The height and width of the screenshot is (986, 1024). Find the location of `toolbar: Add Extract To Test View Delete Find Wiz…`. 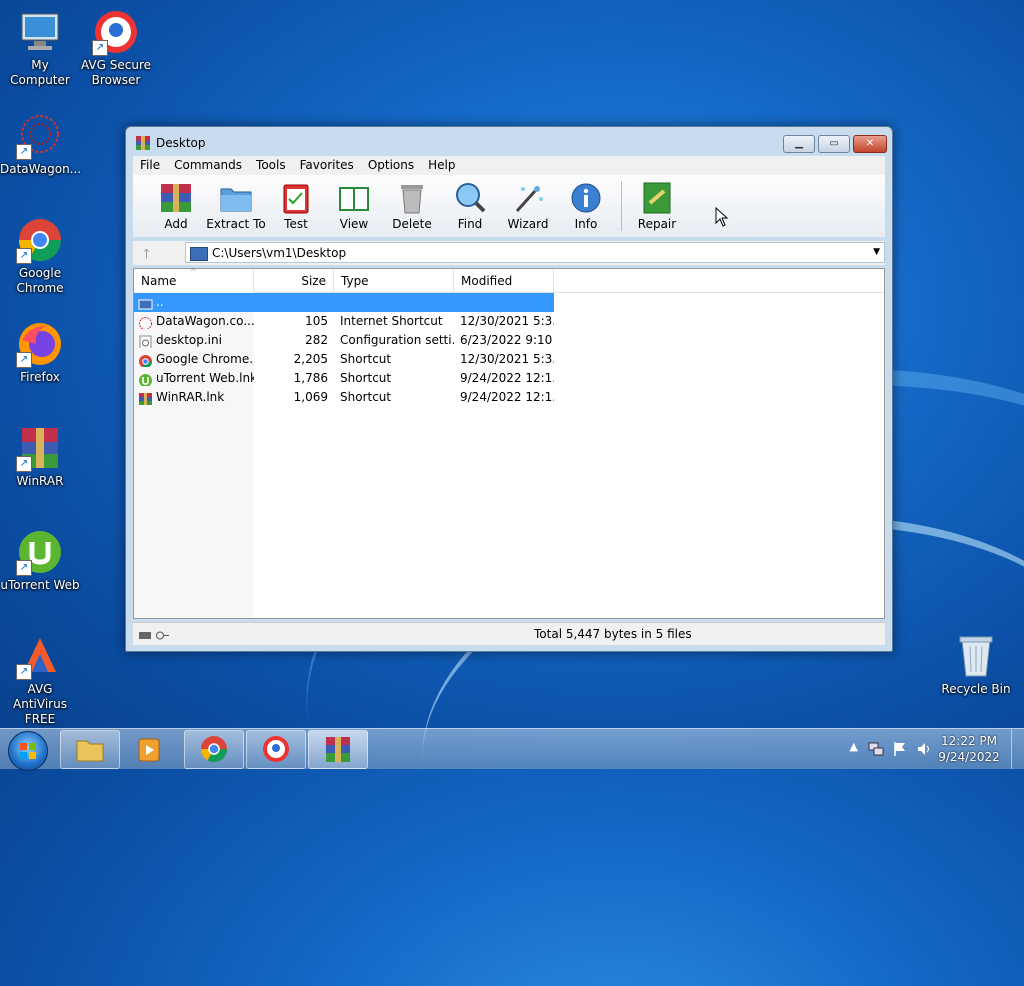

toolbar: Add Extract To Test View Delete Find Wiz… is located at coordinates (509, 206).